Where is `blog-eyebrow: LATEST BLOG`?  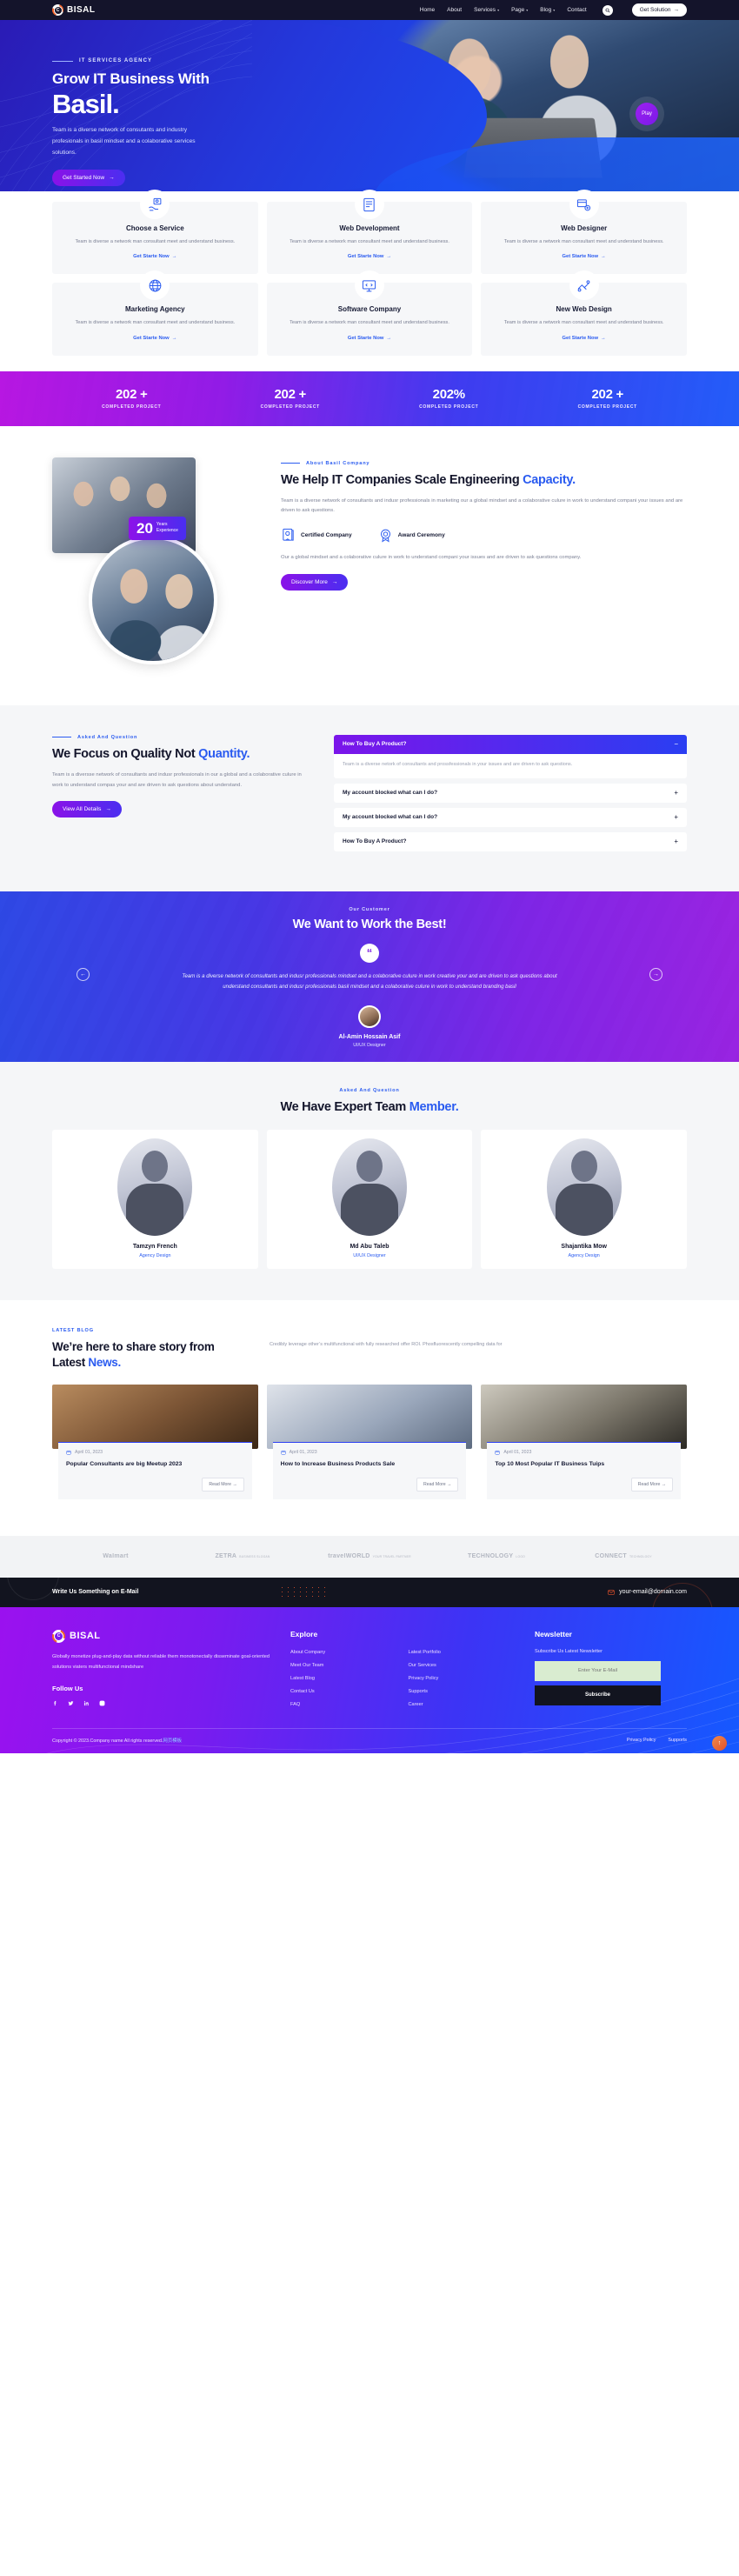
blog-eyebrow: LATEST BLOG is located at coordinates (73, 1330).